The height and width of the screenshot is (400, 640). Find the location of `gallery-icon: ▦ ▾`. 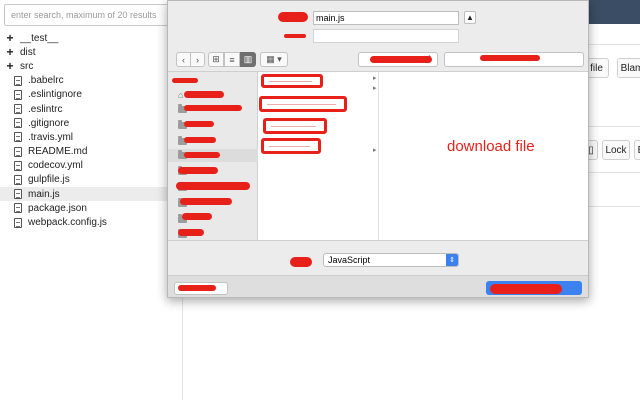

gallery-icon: ▦ ▾ is located at coordinates (274, 59).